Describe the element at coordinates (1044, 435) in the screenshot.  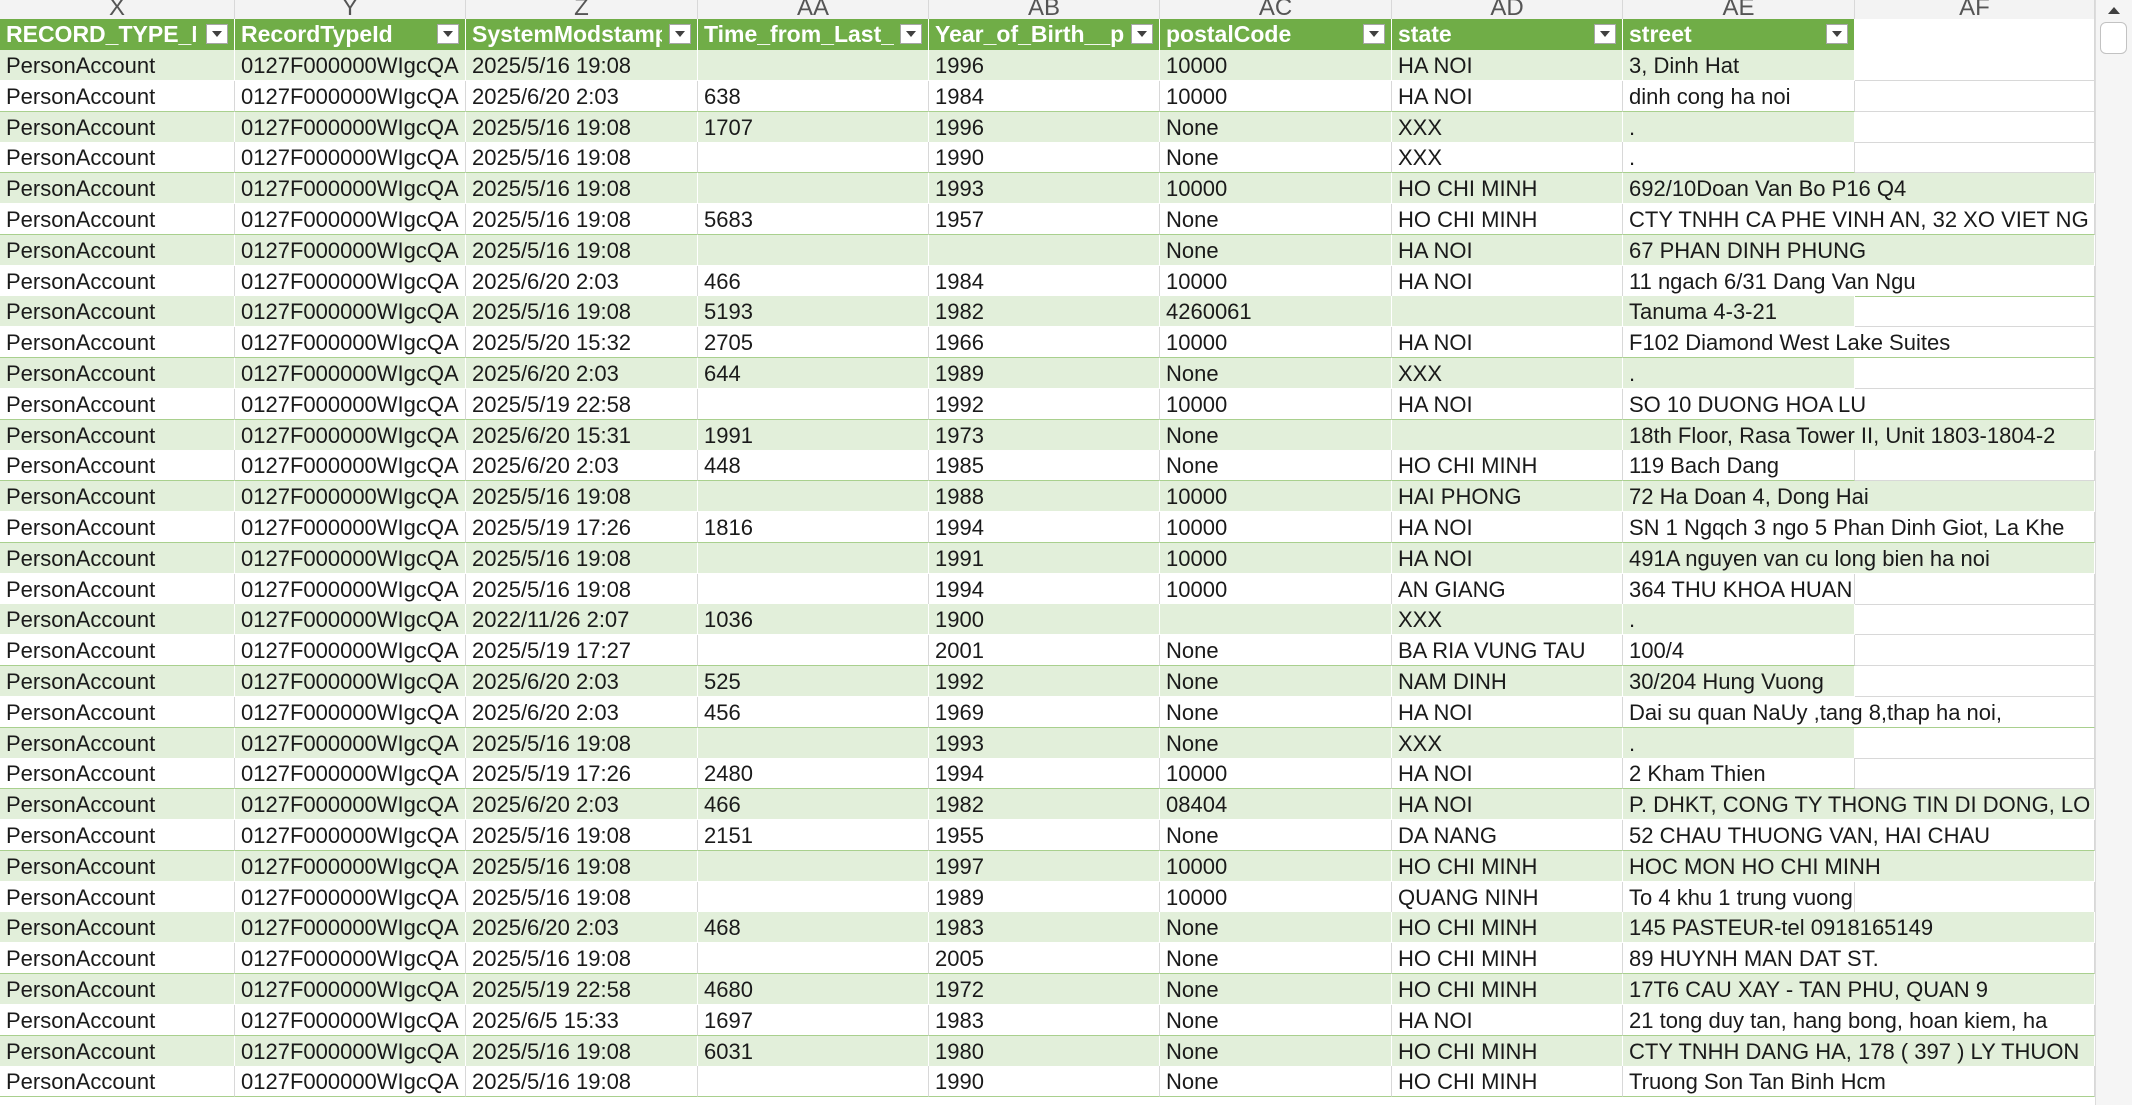
I see `table-cell: 1973` at that location.